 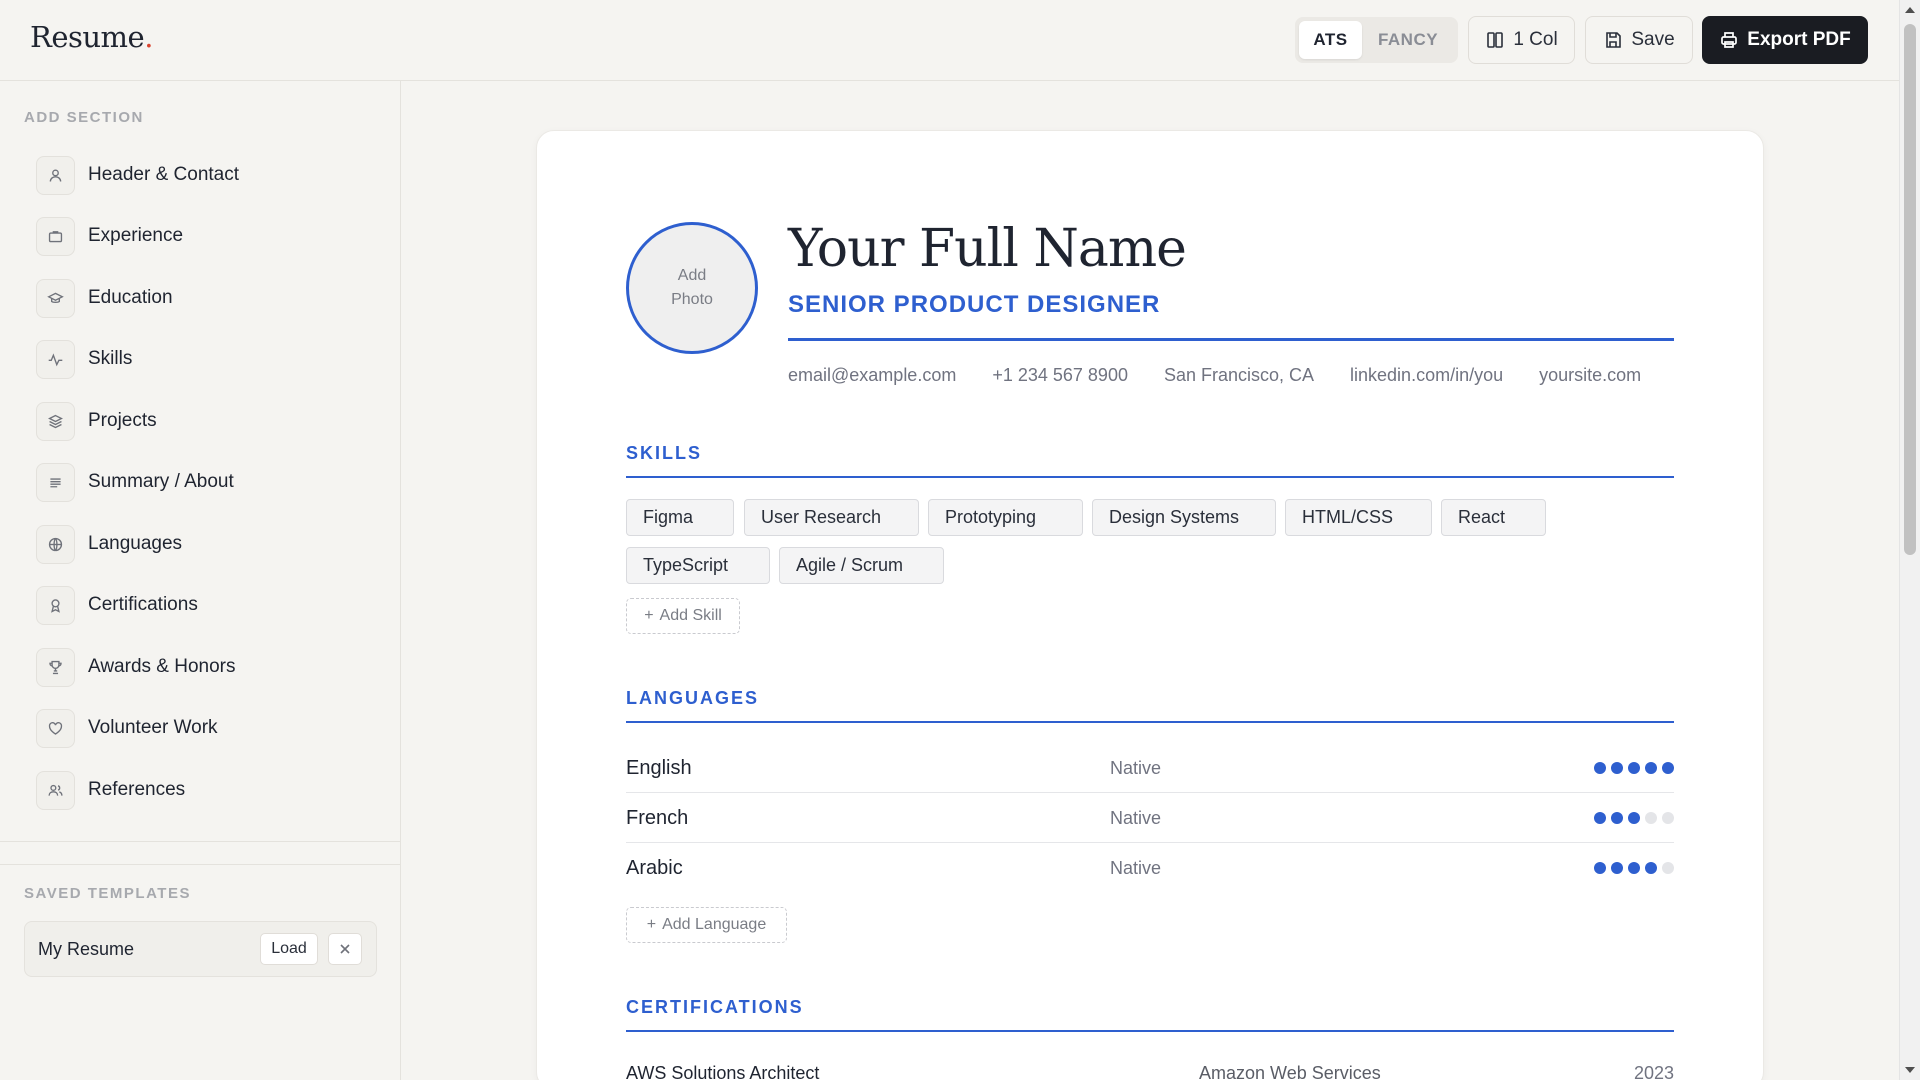 What do you see at coordinates (1239, 375) in the screenshot?
I see `contact-location: San Francisco, CA` at bounding box center [1239, 375].